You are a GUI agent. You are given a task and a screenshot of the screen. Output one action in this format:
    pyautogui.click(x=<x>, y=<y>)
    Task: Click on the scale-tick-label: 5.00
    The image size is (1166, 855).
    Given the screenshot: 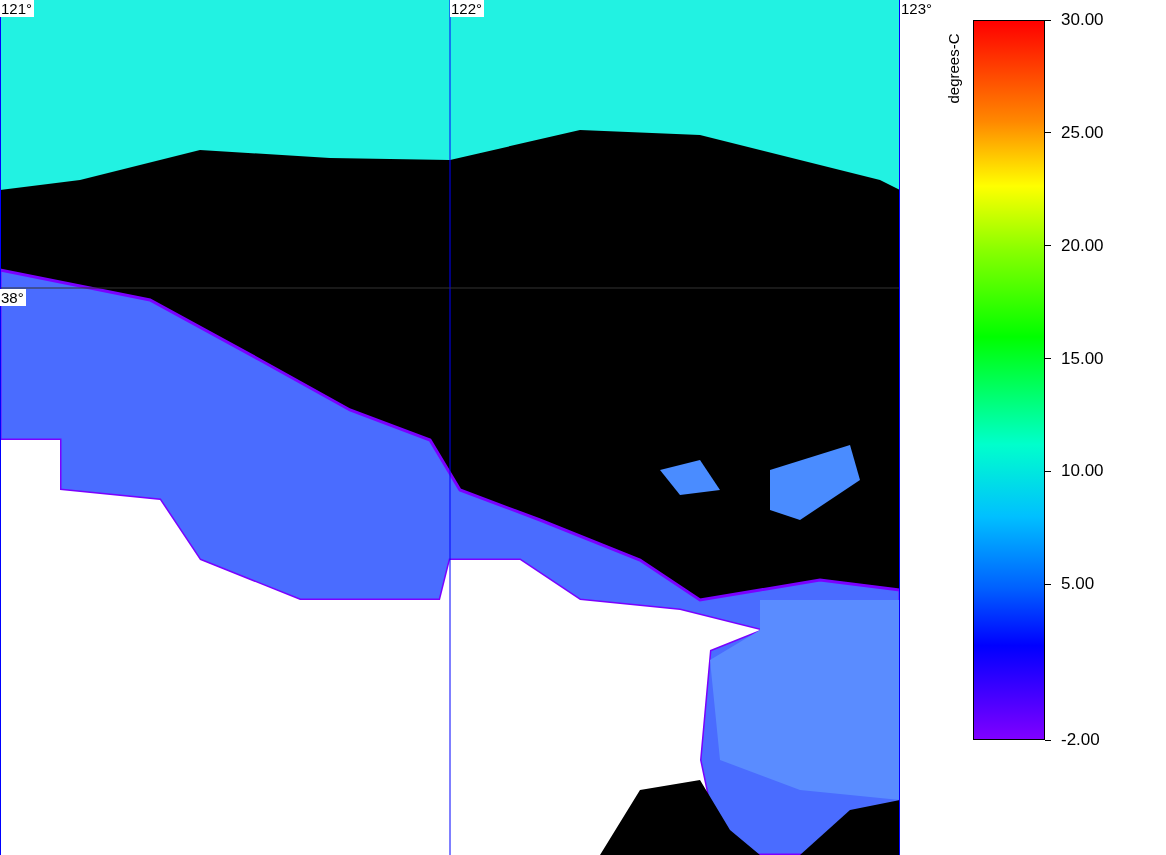 What is the action you would take?
    pyautogui.click(x=1078, y=584)
    